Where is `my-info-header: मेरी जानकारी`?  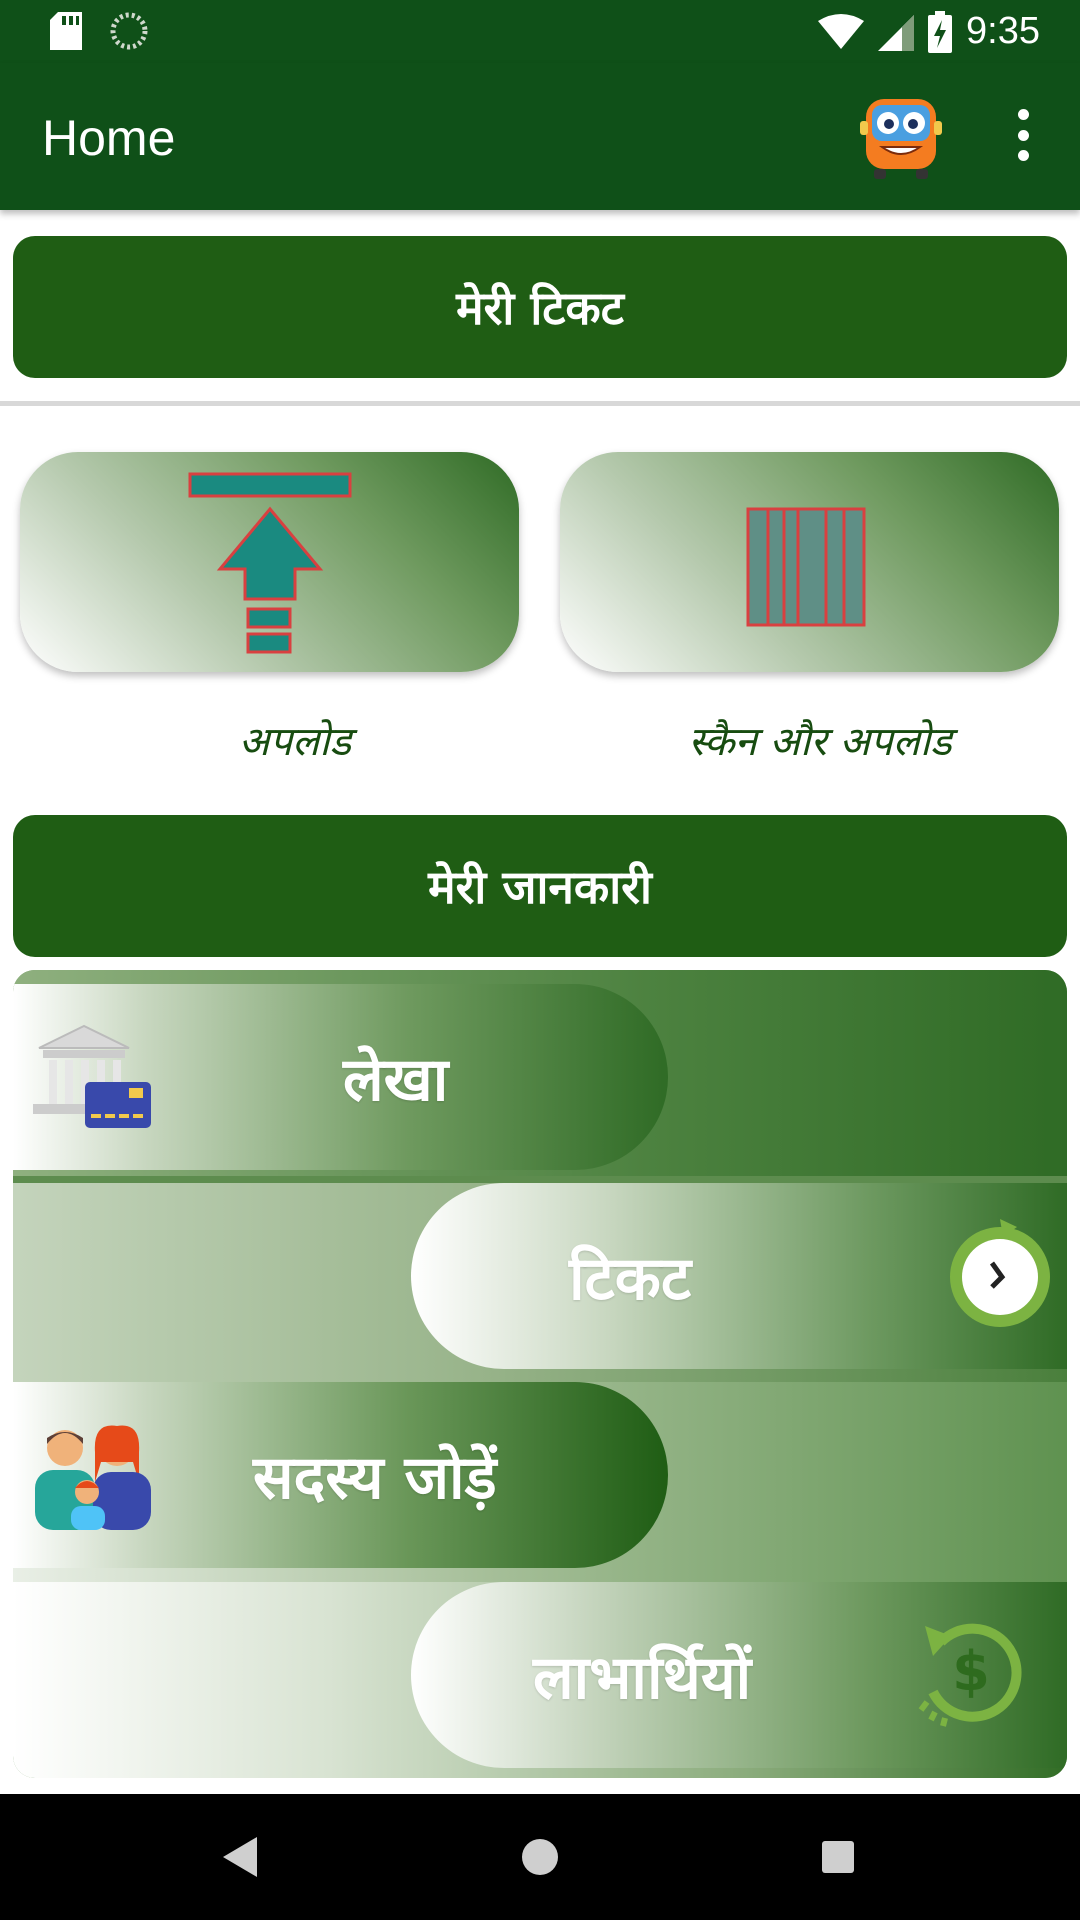 my-info-header: मेरी जानकारी is located at coordinates (540, 886).